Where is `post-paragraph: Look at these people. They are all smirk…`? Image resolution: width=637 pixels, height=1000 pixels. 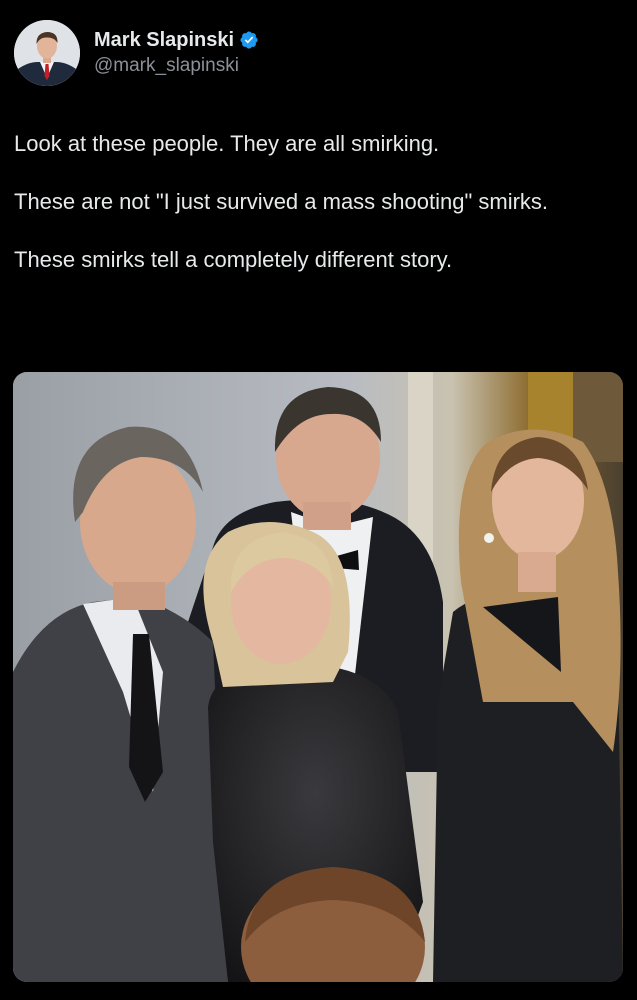 post-paragraph: Look at these people. They are all smirk… is located at coordinates (227, 143).